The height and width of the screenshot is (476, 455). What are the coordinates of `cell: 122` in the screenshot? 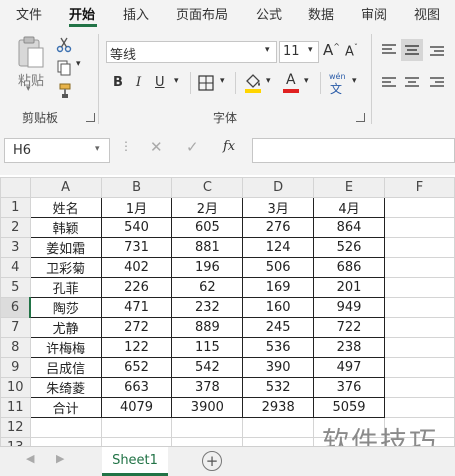 It's located at (136, 347).